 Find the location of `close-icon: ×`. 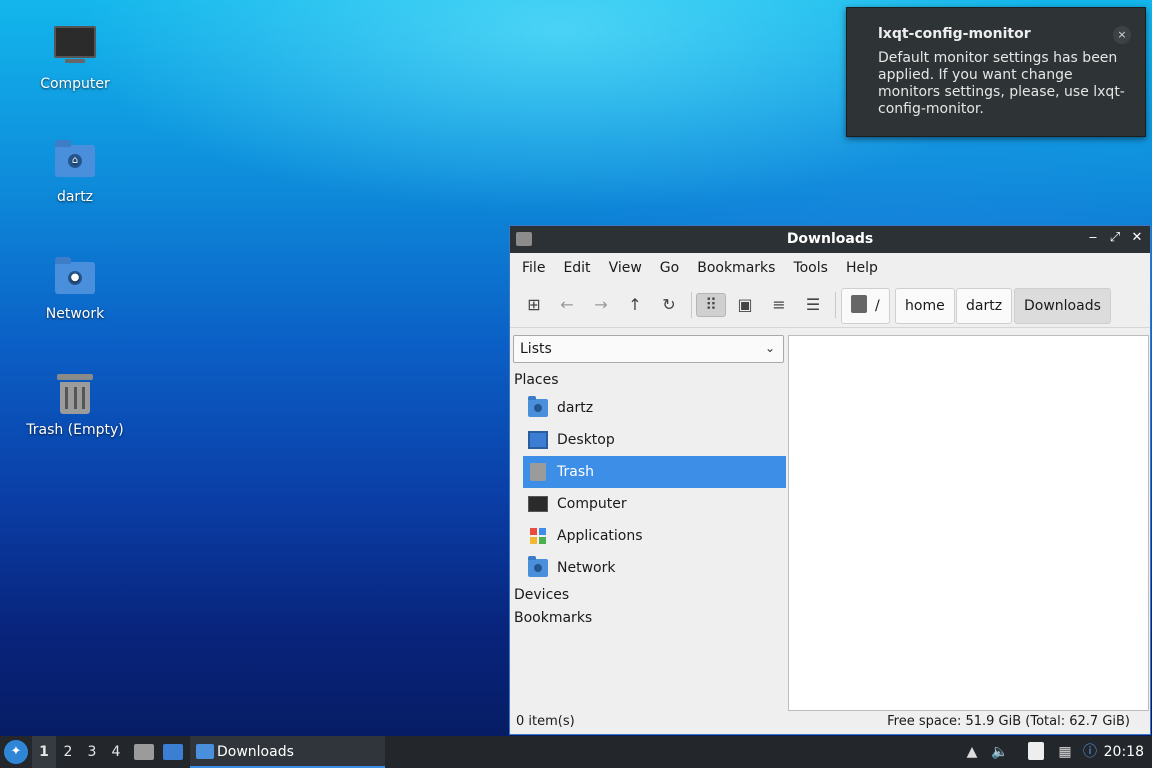

close-icon: × is located at coordinates (1122, 35).